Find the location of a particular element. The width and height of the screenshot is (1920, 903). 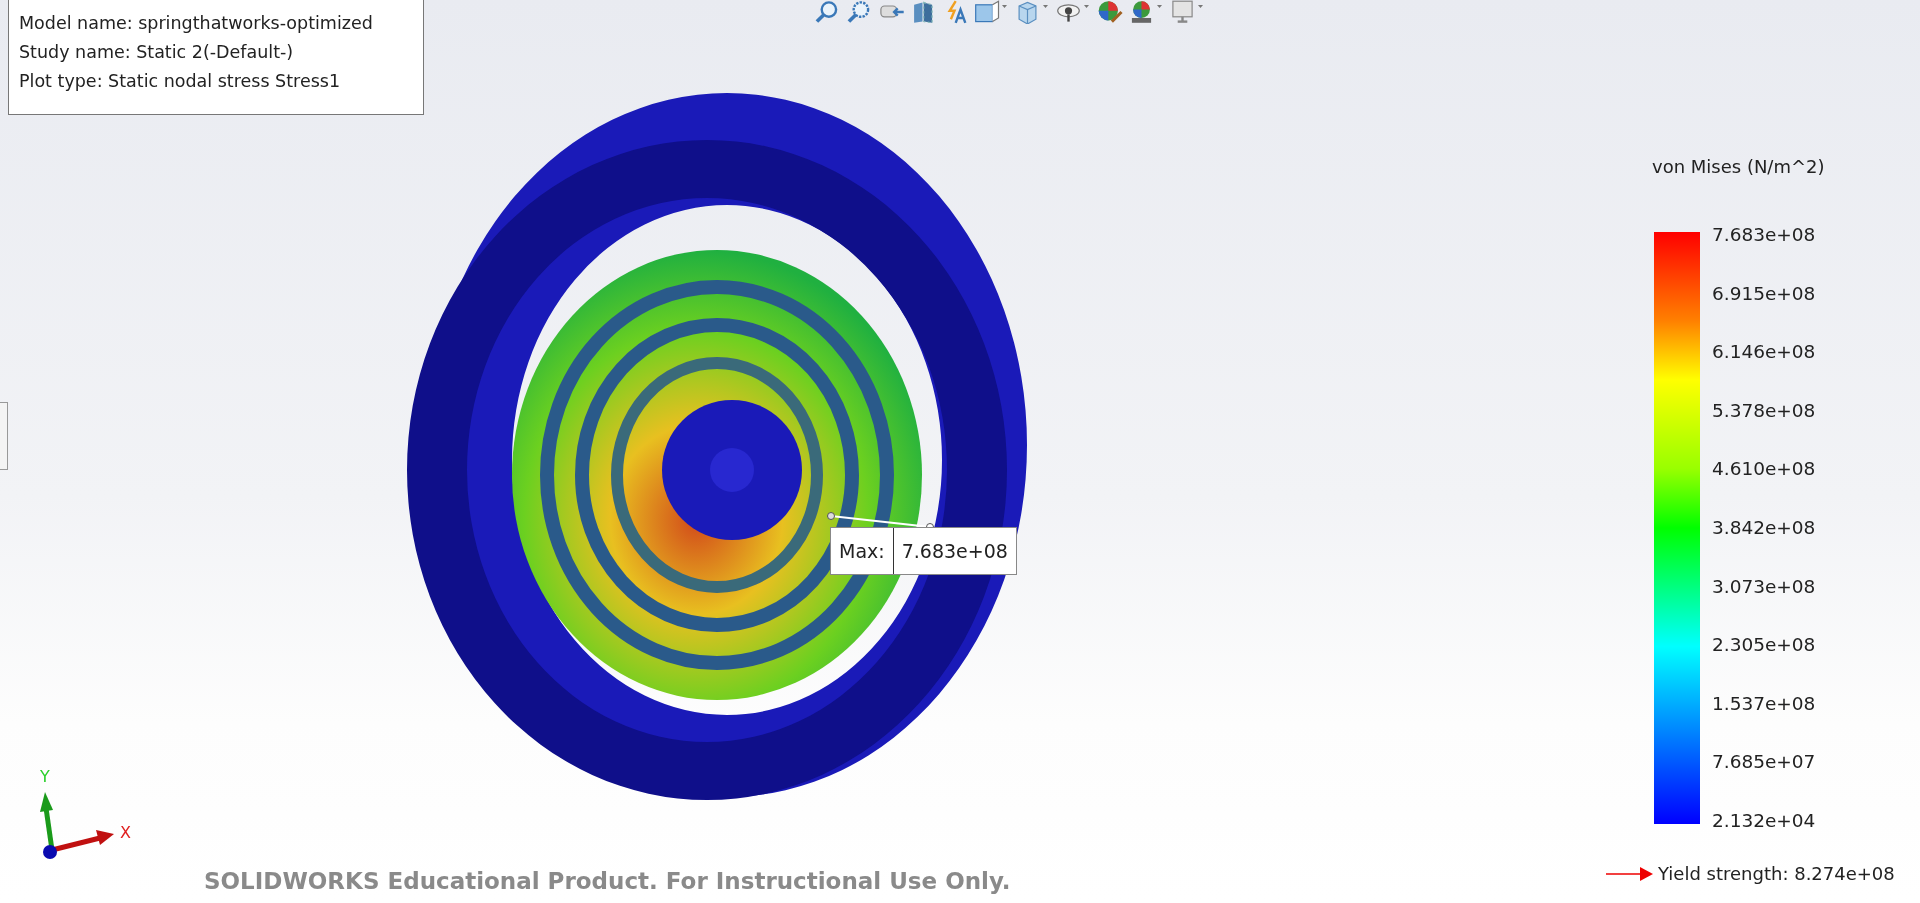

legend-tick-label: 2.132e+04 is located at coordinates (1764, 820).